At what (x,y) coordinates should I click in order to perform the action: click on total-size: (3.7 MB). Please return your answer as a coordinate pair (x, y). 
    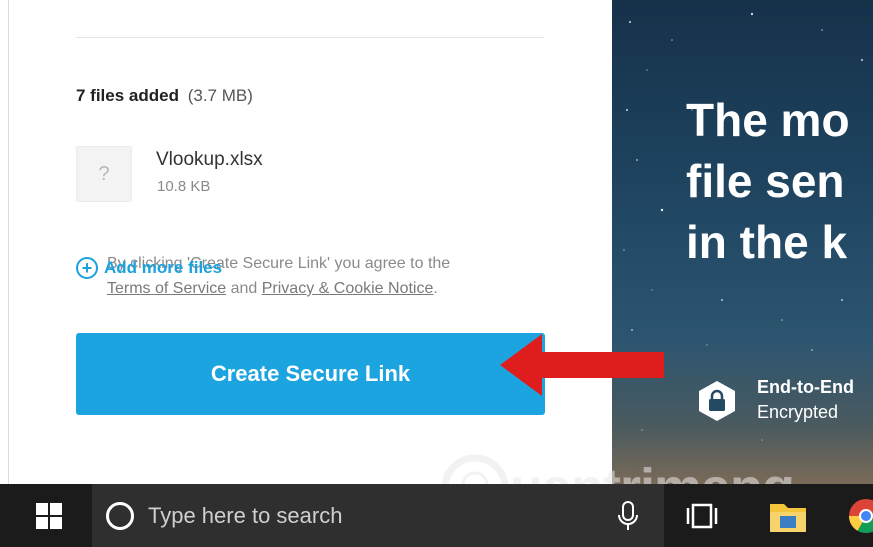
    Looking at the image, I should click on (220, 95).